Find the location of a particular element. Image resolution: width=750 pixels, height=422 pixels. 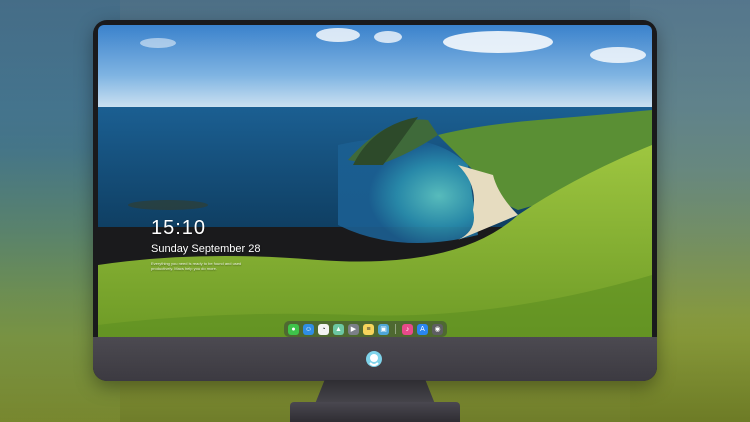

dock: ● ☺ ◔ ▲ ▶ ≡ ▣ ♪ A ◉ is located at coordinates (365, 329).